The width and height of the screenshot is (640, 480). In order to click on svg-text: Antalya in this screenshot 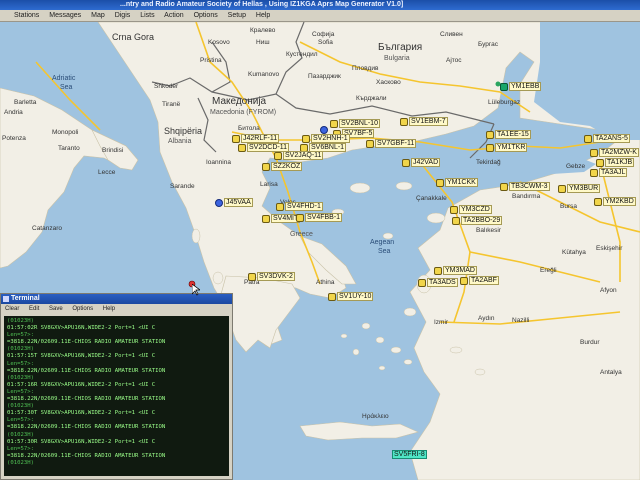, I will do `click(611, 372)`.